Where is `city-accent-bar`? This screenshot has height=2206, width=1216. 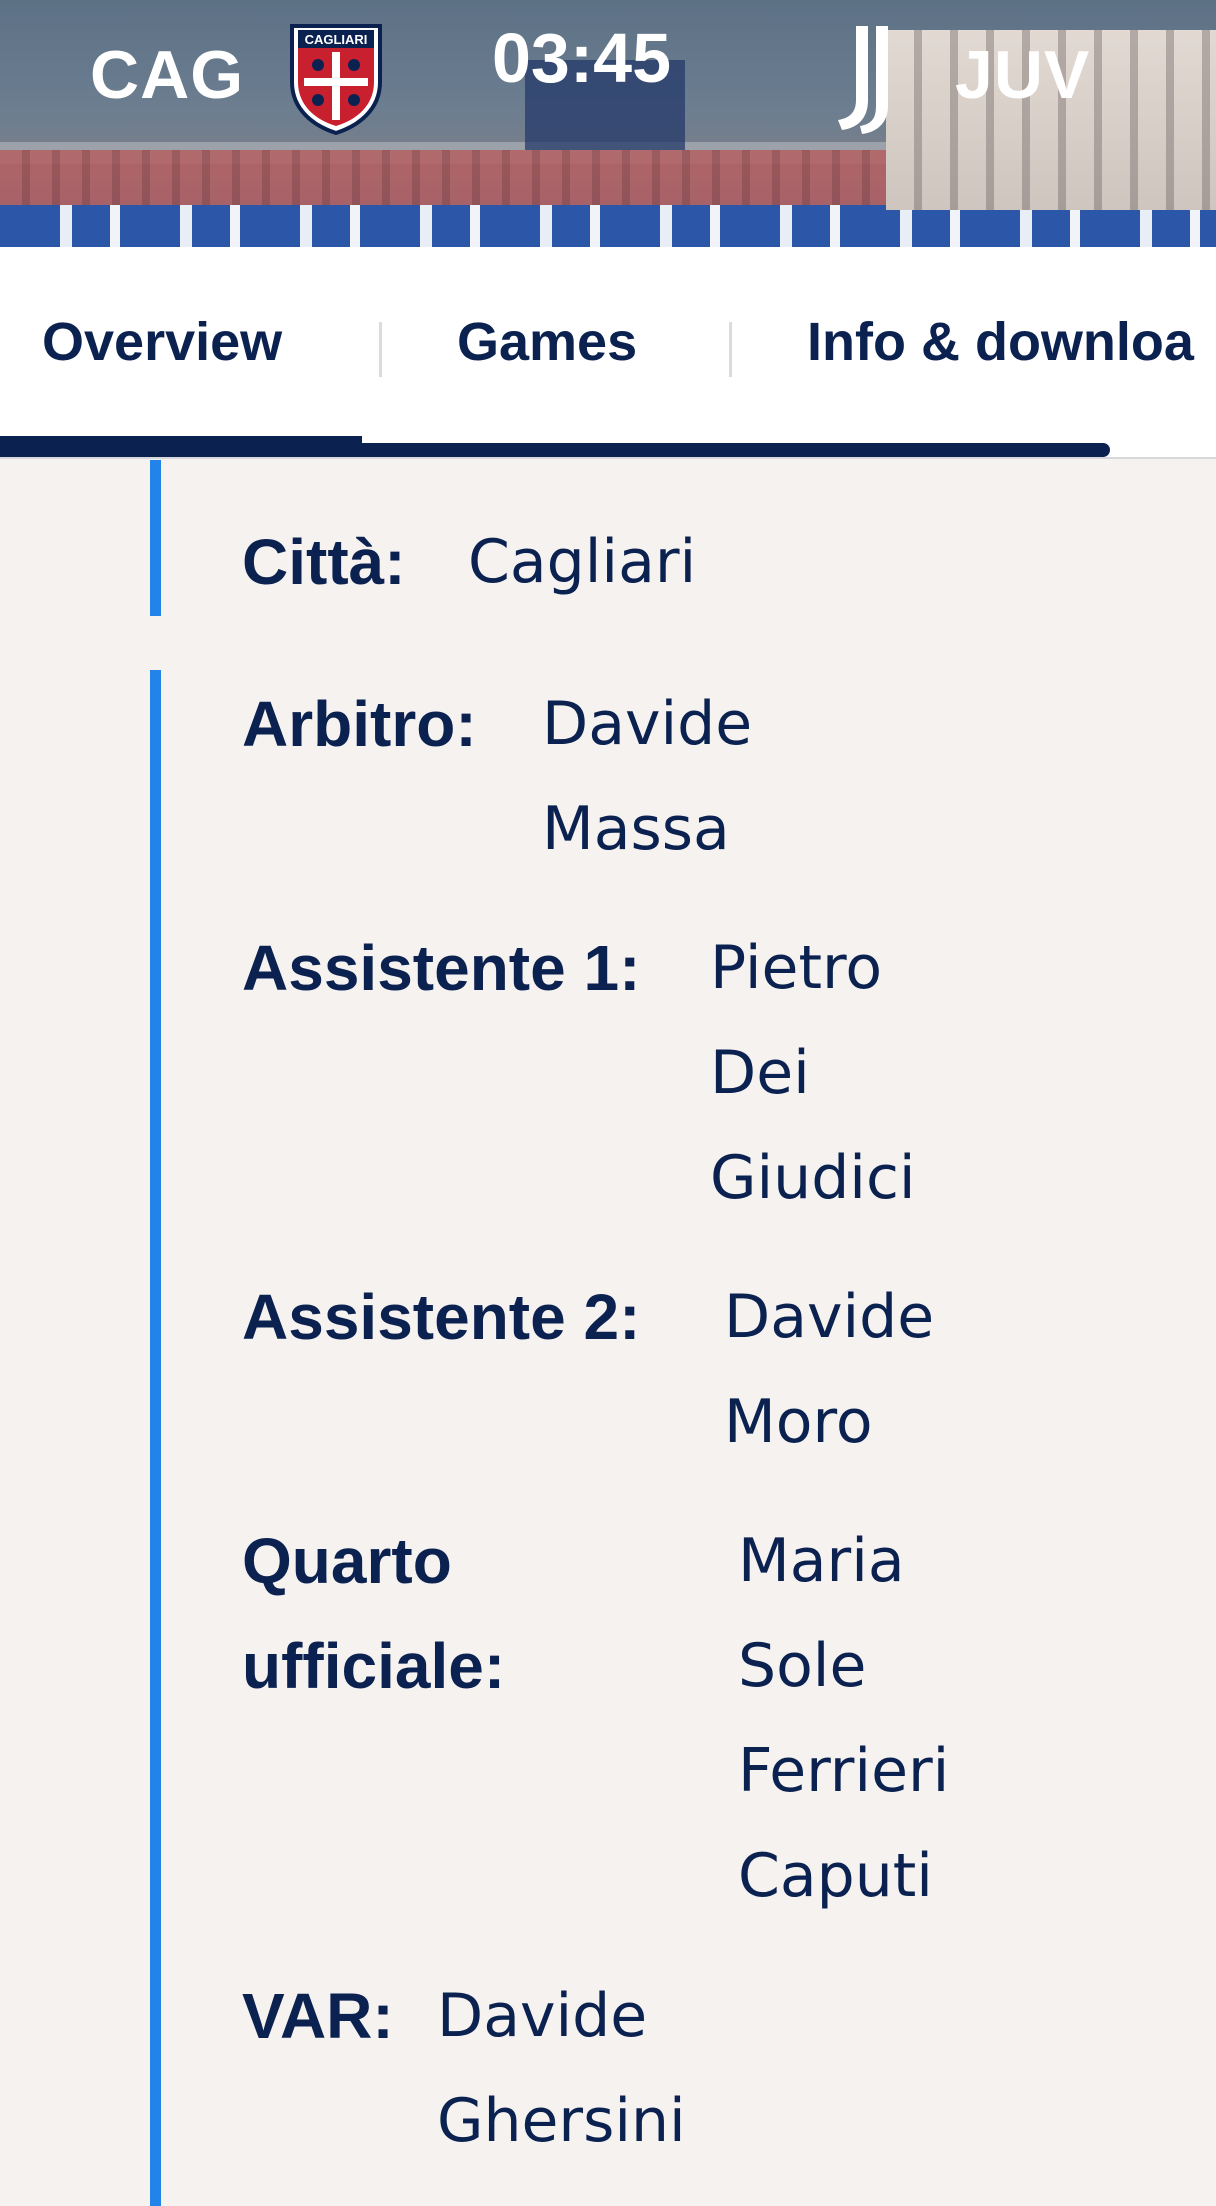
city-accent-bar is located at coordinates (155, 538).